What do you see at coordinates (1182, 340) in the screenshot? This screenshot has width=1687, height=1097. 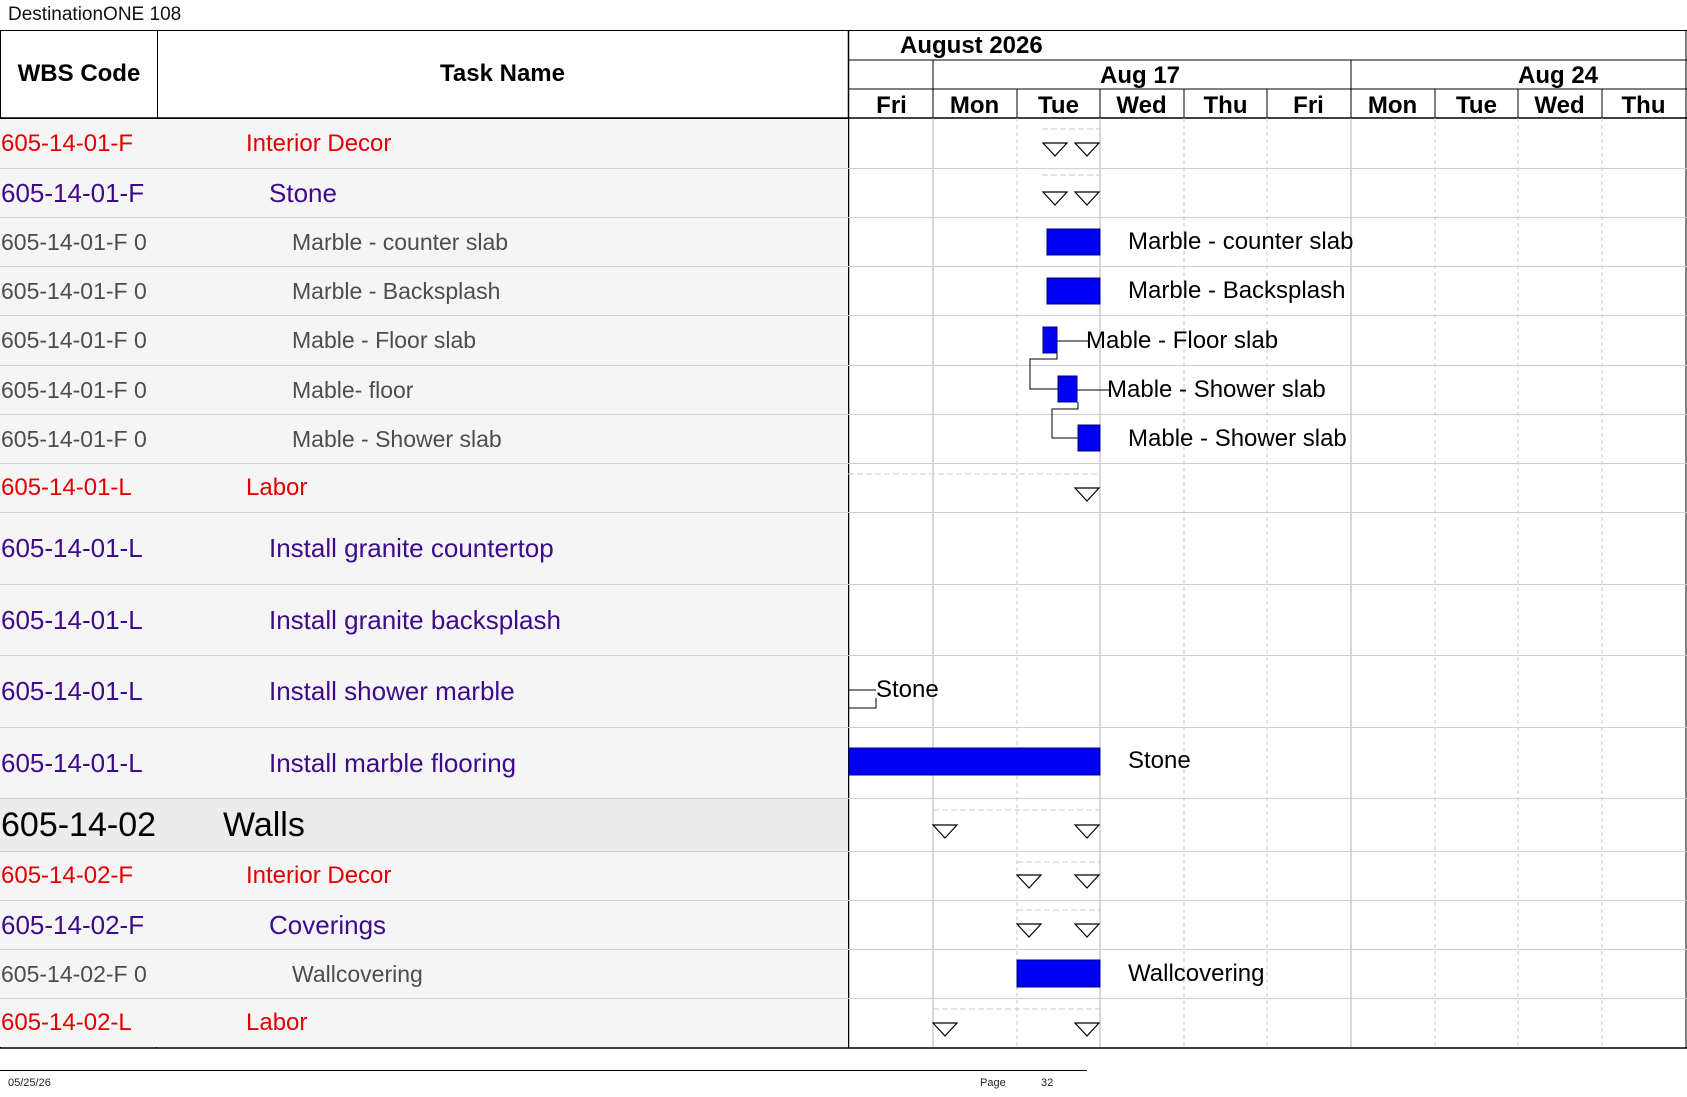 I see `bar-label: Mable - Floor slab` at bounding box center [1182, 340].